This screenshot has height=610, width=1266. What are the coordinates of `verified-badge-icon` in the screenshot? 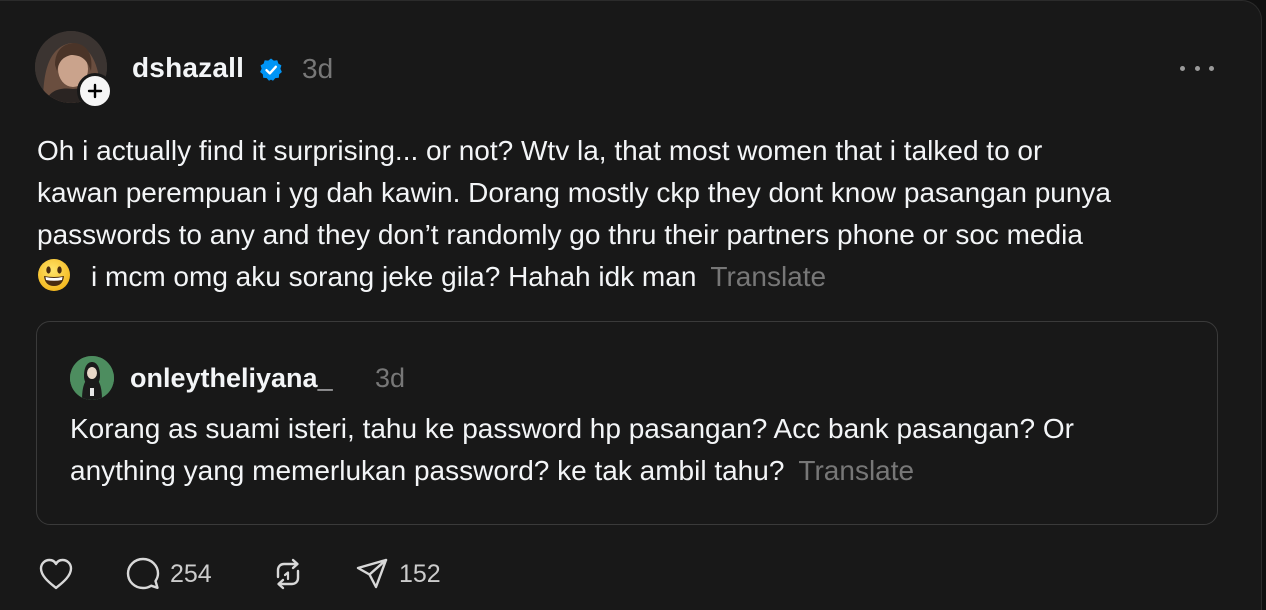 It's located at (271, 69).